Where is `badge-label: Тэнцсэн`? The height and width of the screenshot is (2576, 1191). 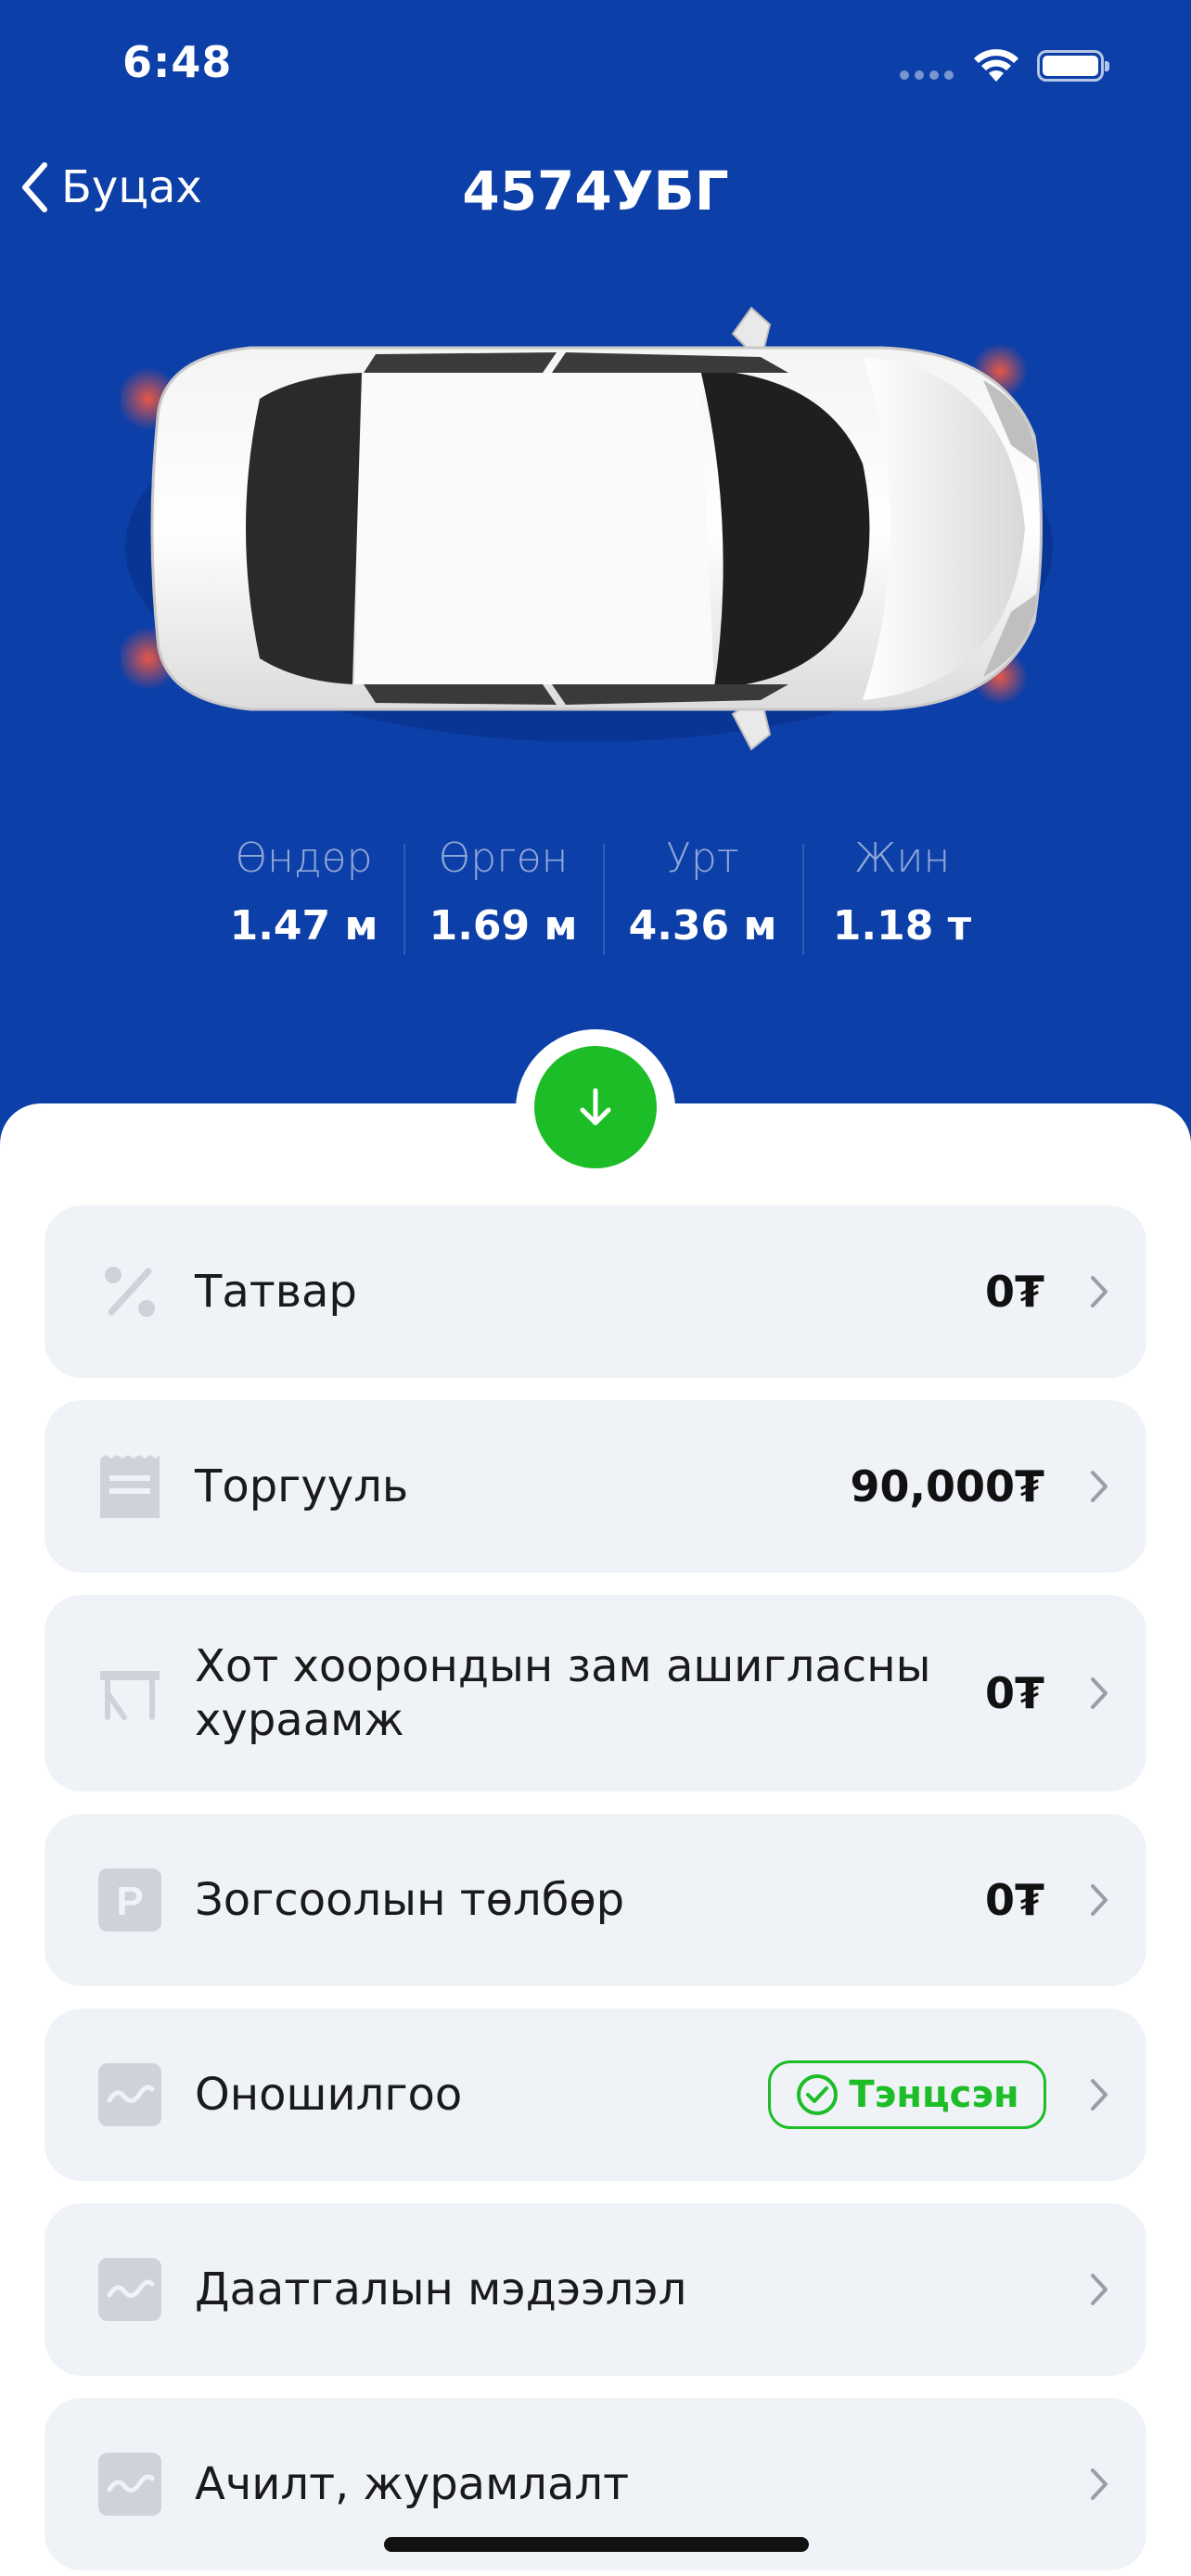
badge-label: Тэнцсэн is located at coordinates (934, 2094).